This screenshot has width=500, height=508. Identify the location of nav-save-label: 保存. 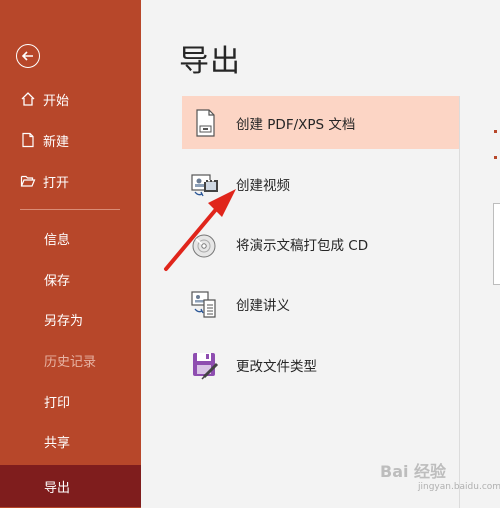
(57, 281).